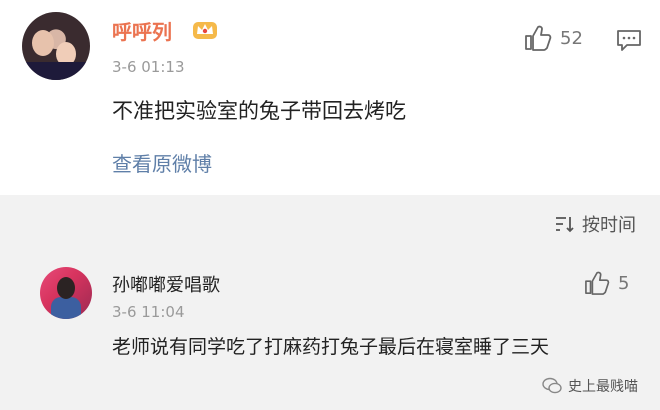 The height and width of the screenshot is (410, 660). Describe the element at coordinates (142, 30) in the screenshot. I see `comment-author: 呼呼列` at that location.